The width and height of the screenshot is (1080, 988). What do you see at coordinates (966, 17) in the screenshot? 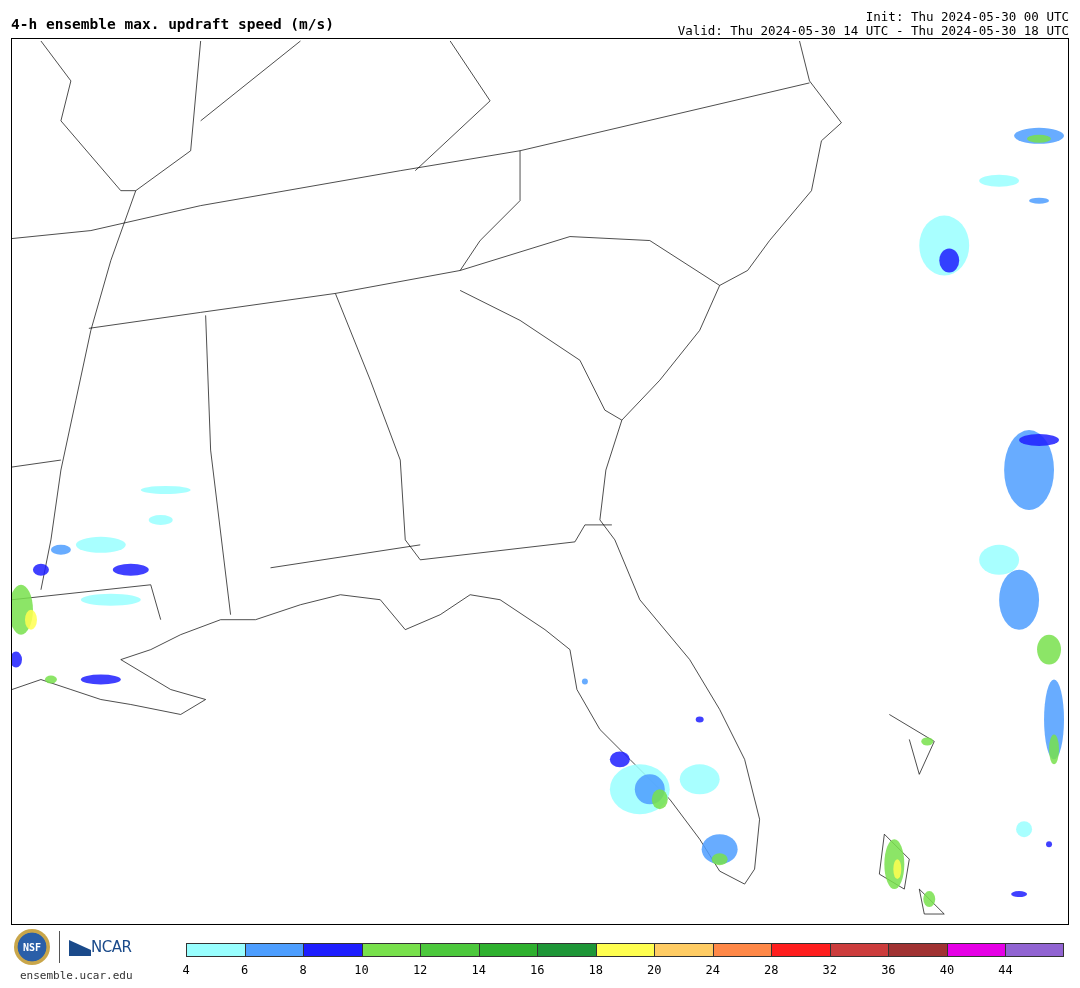
I see `init-time: Init: Thu 2024-05-30 00 UTC` at bounding box center [966, 17].